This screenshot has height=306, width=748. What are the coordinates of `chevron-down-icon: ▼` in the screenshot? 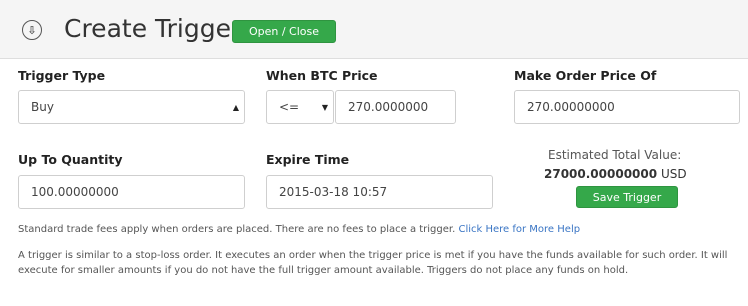 It's located at (324, 107).